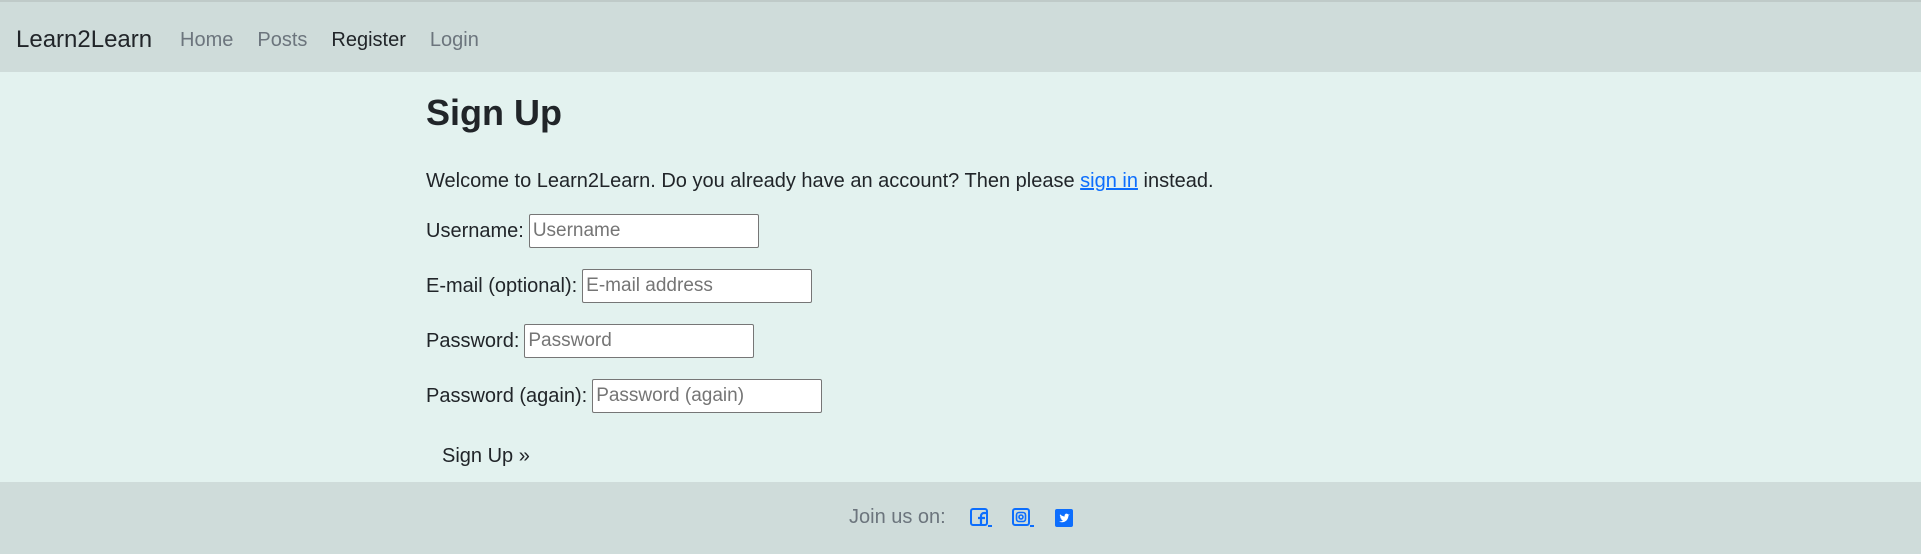 Image resolution: width=1921 pixels, height=554 pixels. Describe the element at coordinates (282, 40) in the screenshot. I see `nav-posts: Posts` at that location.